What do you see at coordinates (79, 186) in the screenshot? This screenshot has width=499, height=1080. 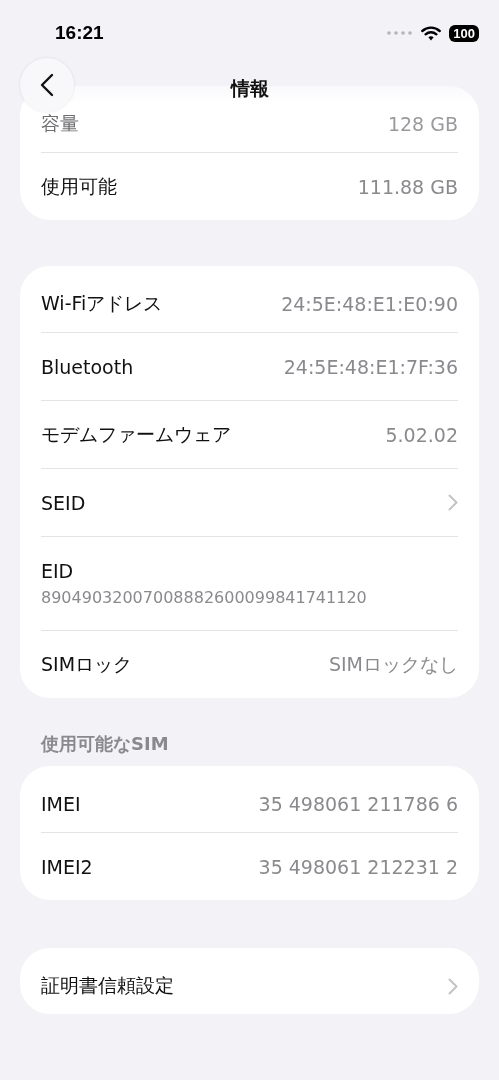 I see `row-label: 使用可能` at bounding box center [79, 186].